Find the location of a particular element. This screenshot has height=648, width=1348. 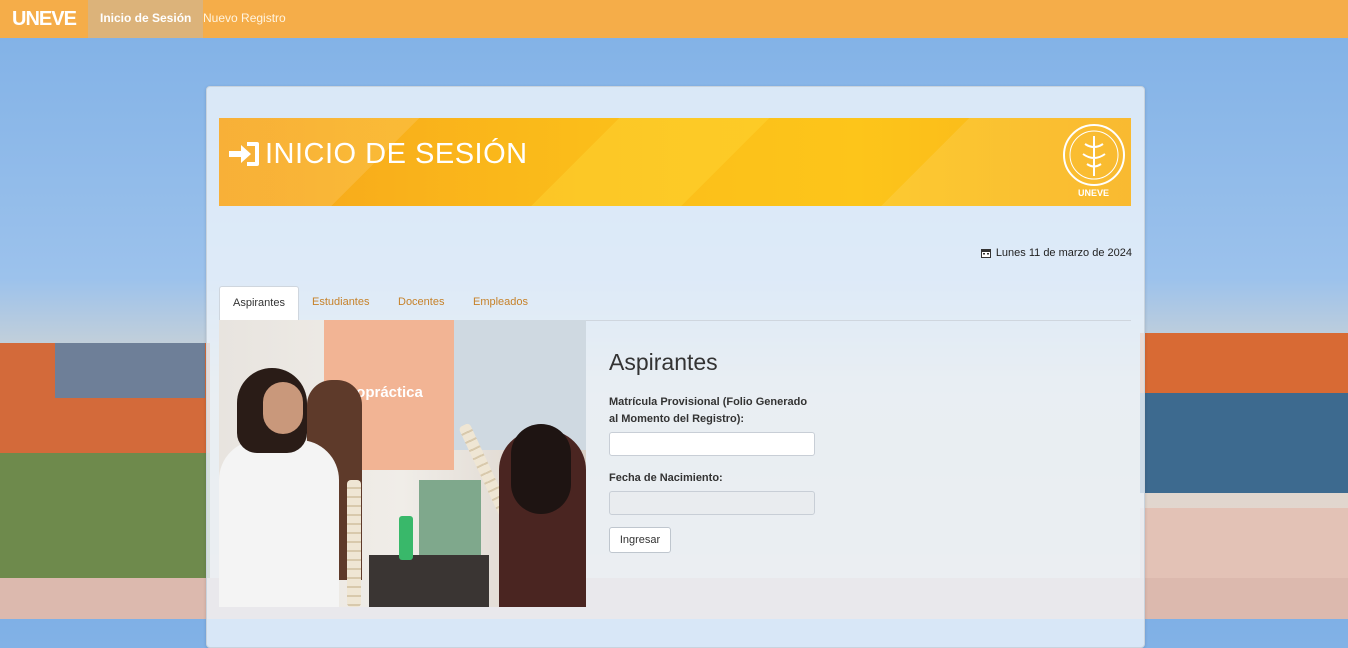

matricula-input is located at coordinates (712, 444).